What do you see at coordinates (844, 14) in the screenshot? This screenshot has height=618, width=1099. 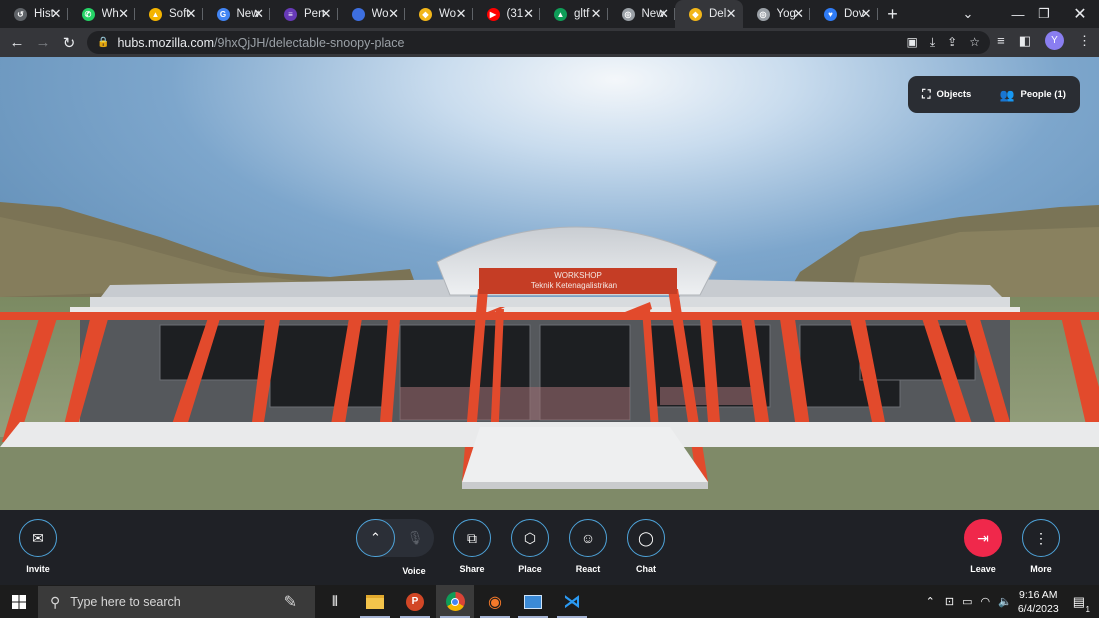 I see `browser-tab: ♥ Dov ✕` at bounding box center [844, 14].